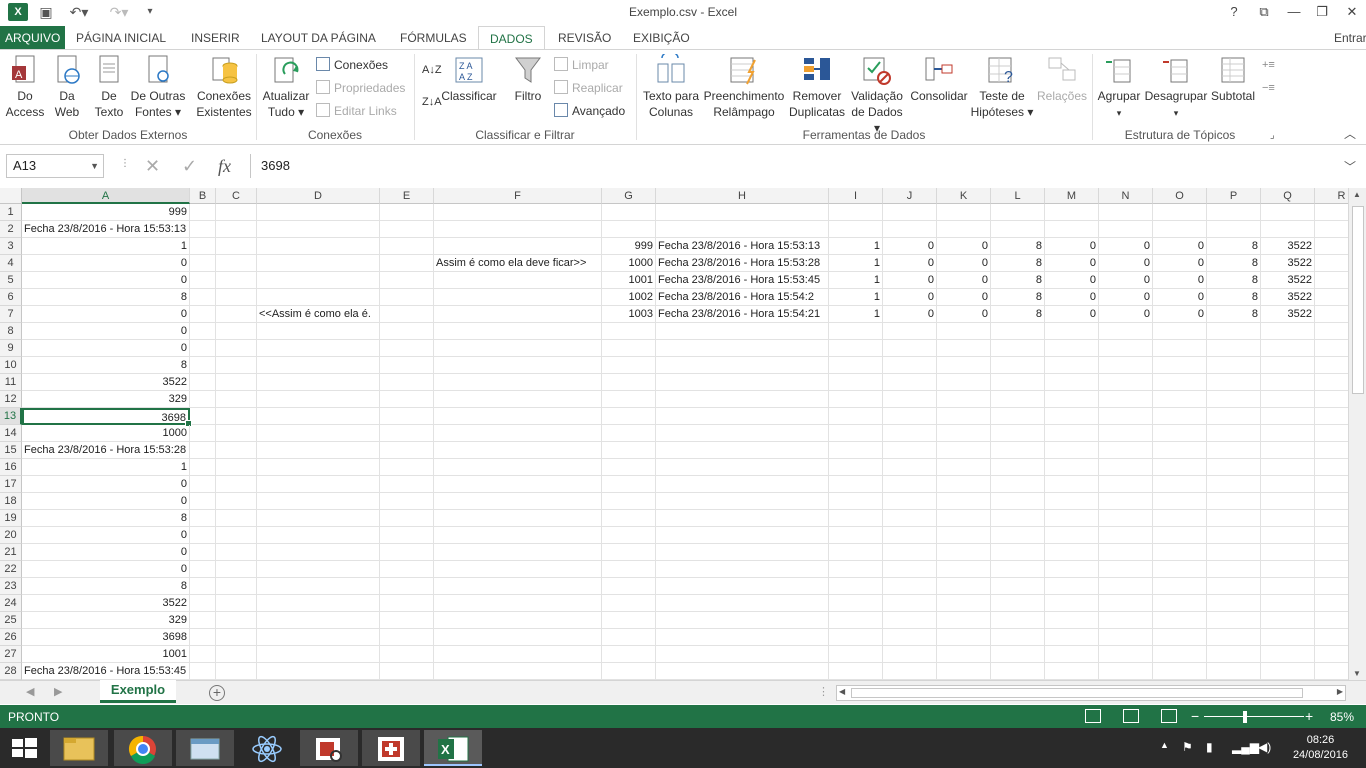 The width and height of the screenshot is (1366, 768). What do you see at coordinates (1268, 88) in the screenshot?
I see `hide-detail-icon: −≡` at bounding box center [1268, 88].